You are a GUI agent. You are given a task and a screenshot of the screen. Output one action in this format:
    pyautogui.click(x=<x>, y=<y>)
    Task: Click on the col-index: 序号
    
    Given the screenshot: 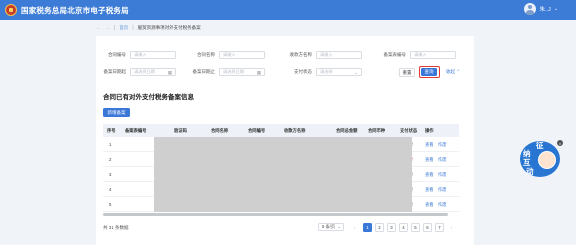 What is the action you would take?
    pyautogui.click(x=111, y=130)
    